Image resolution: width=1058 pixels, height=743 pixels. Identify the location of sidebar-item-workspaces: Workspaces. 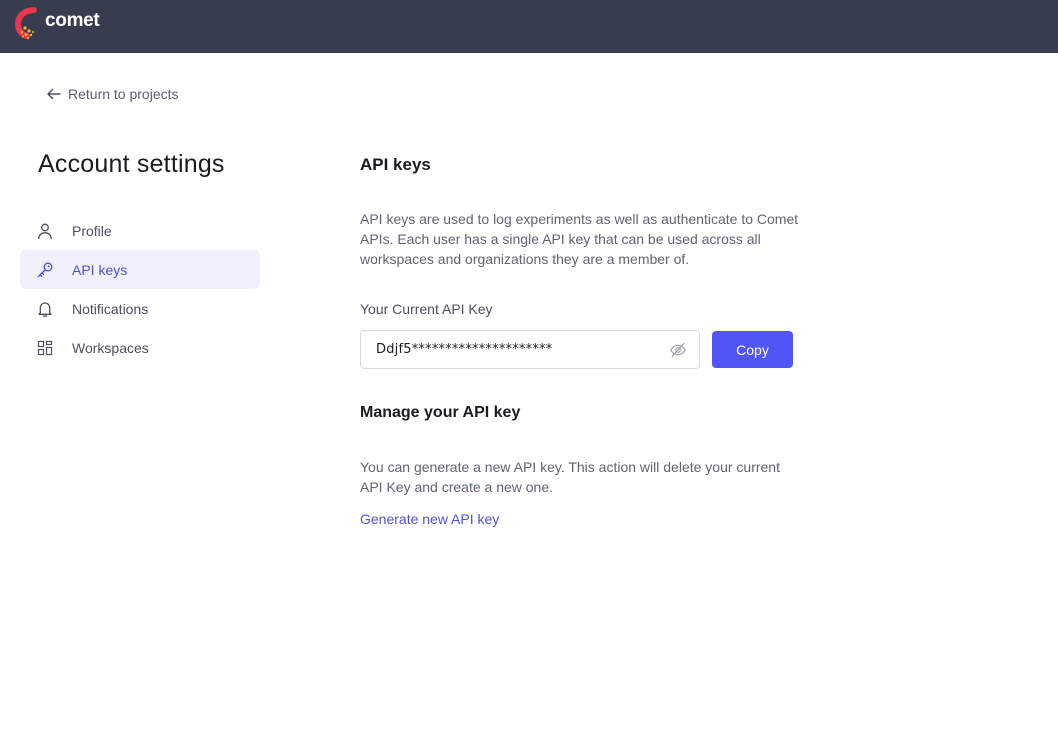
(140, 347).